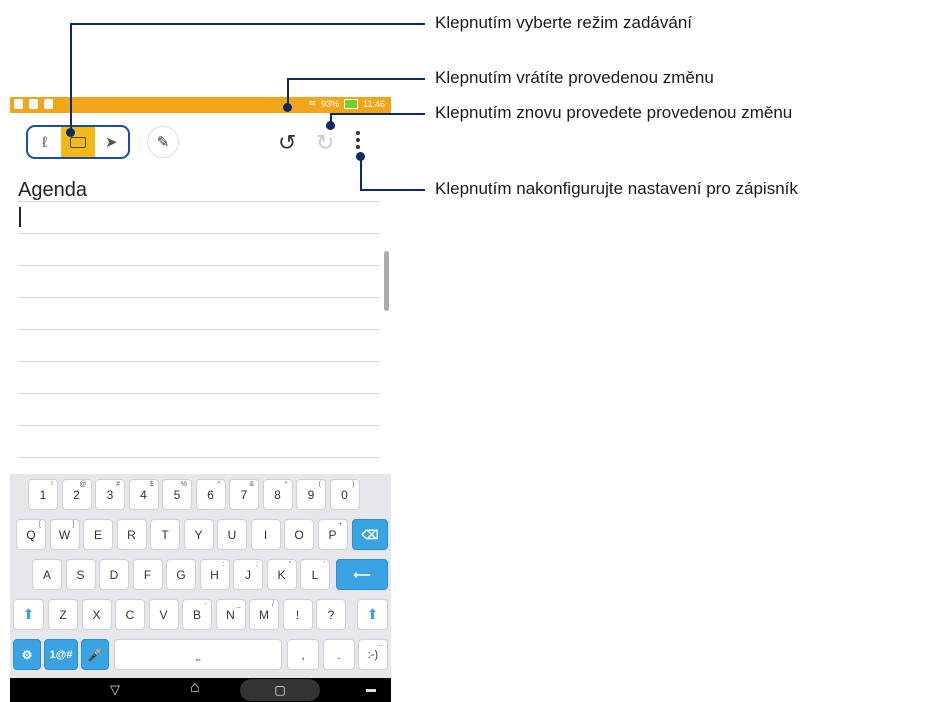 This screenshot has width=927, height=702. What do you see at coordinates (31, 534) in the screenshot?
I see `key-q: Q[` at bounding box center [31, 534].